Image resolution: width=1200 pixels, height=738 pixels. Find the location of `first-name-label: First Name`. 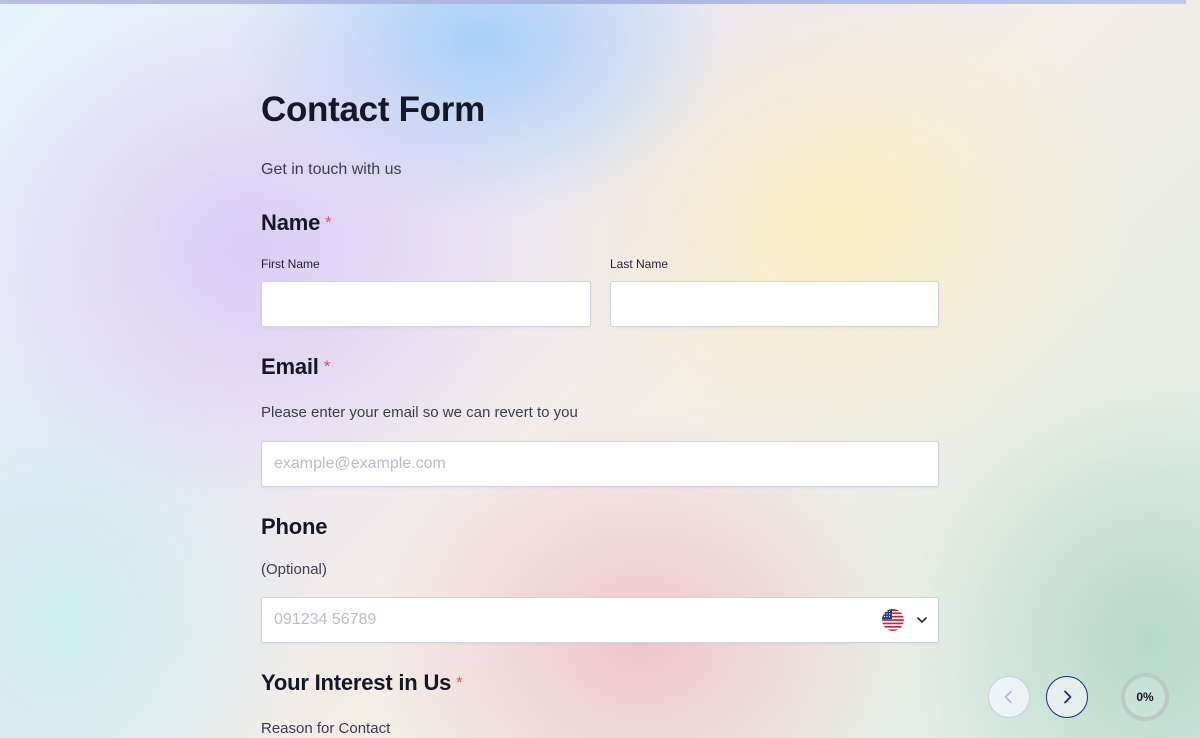

first-name-label: First Name is located at coordinates (290, 264).